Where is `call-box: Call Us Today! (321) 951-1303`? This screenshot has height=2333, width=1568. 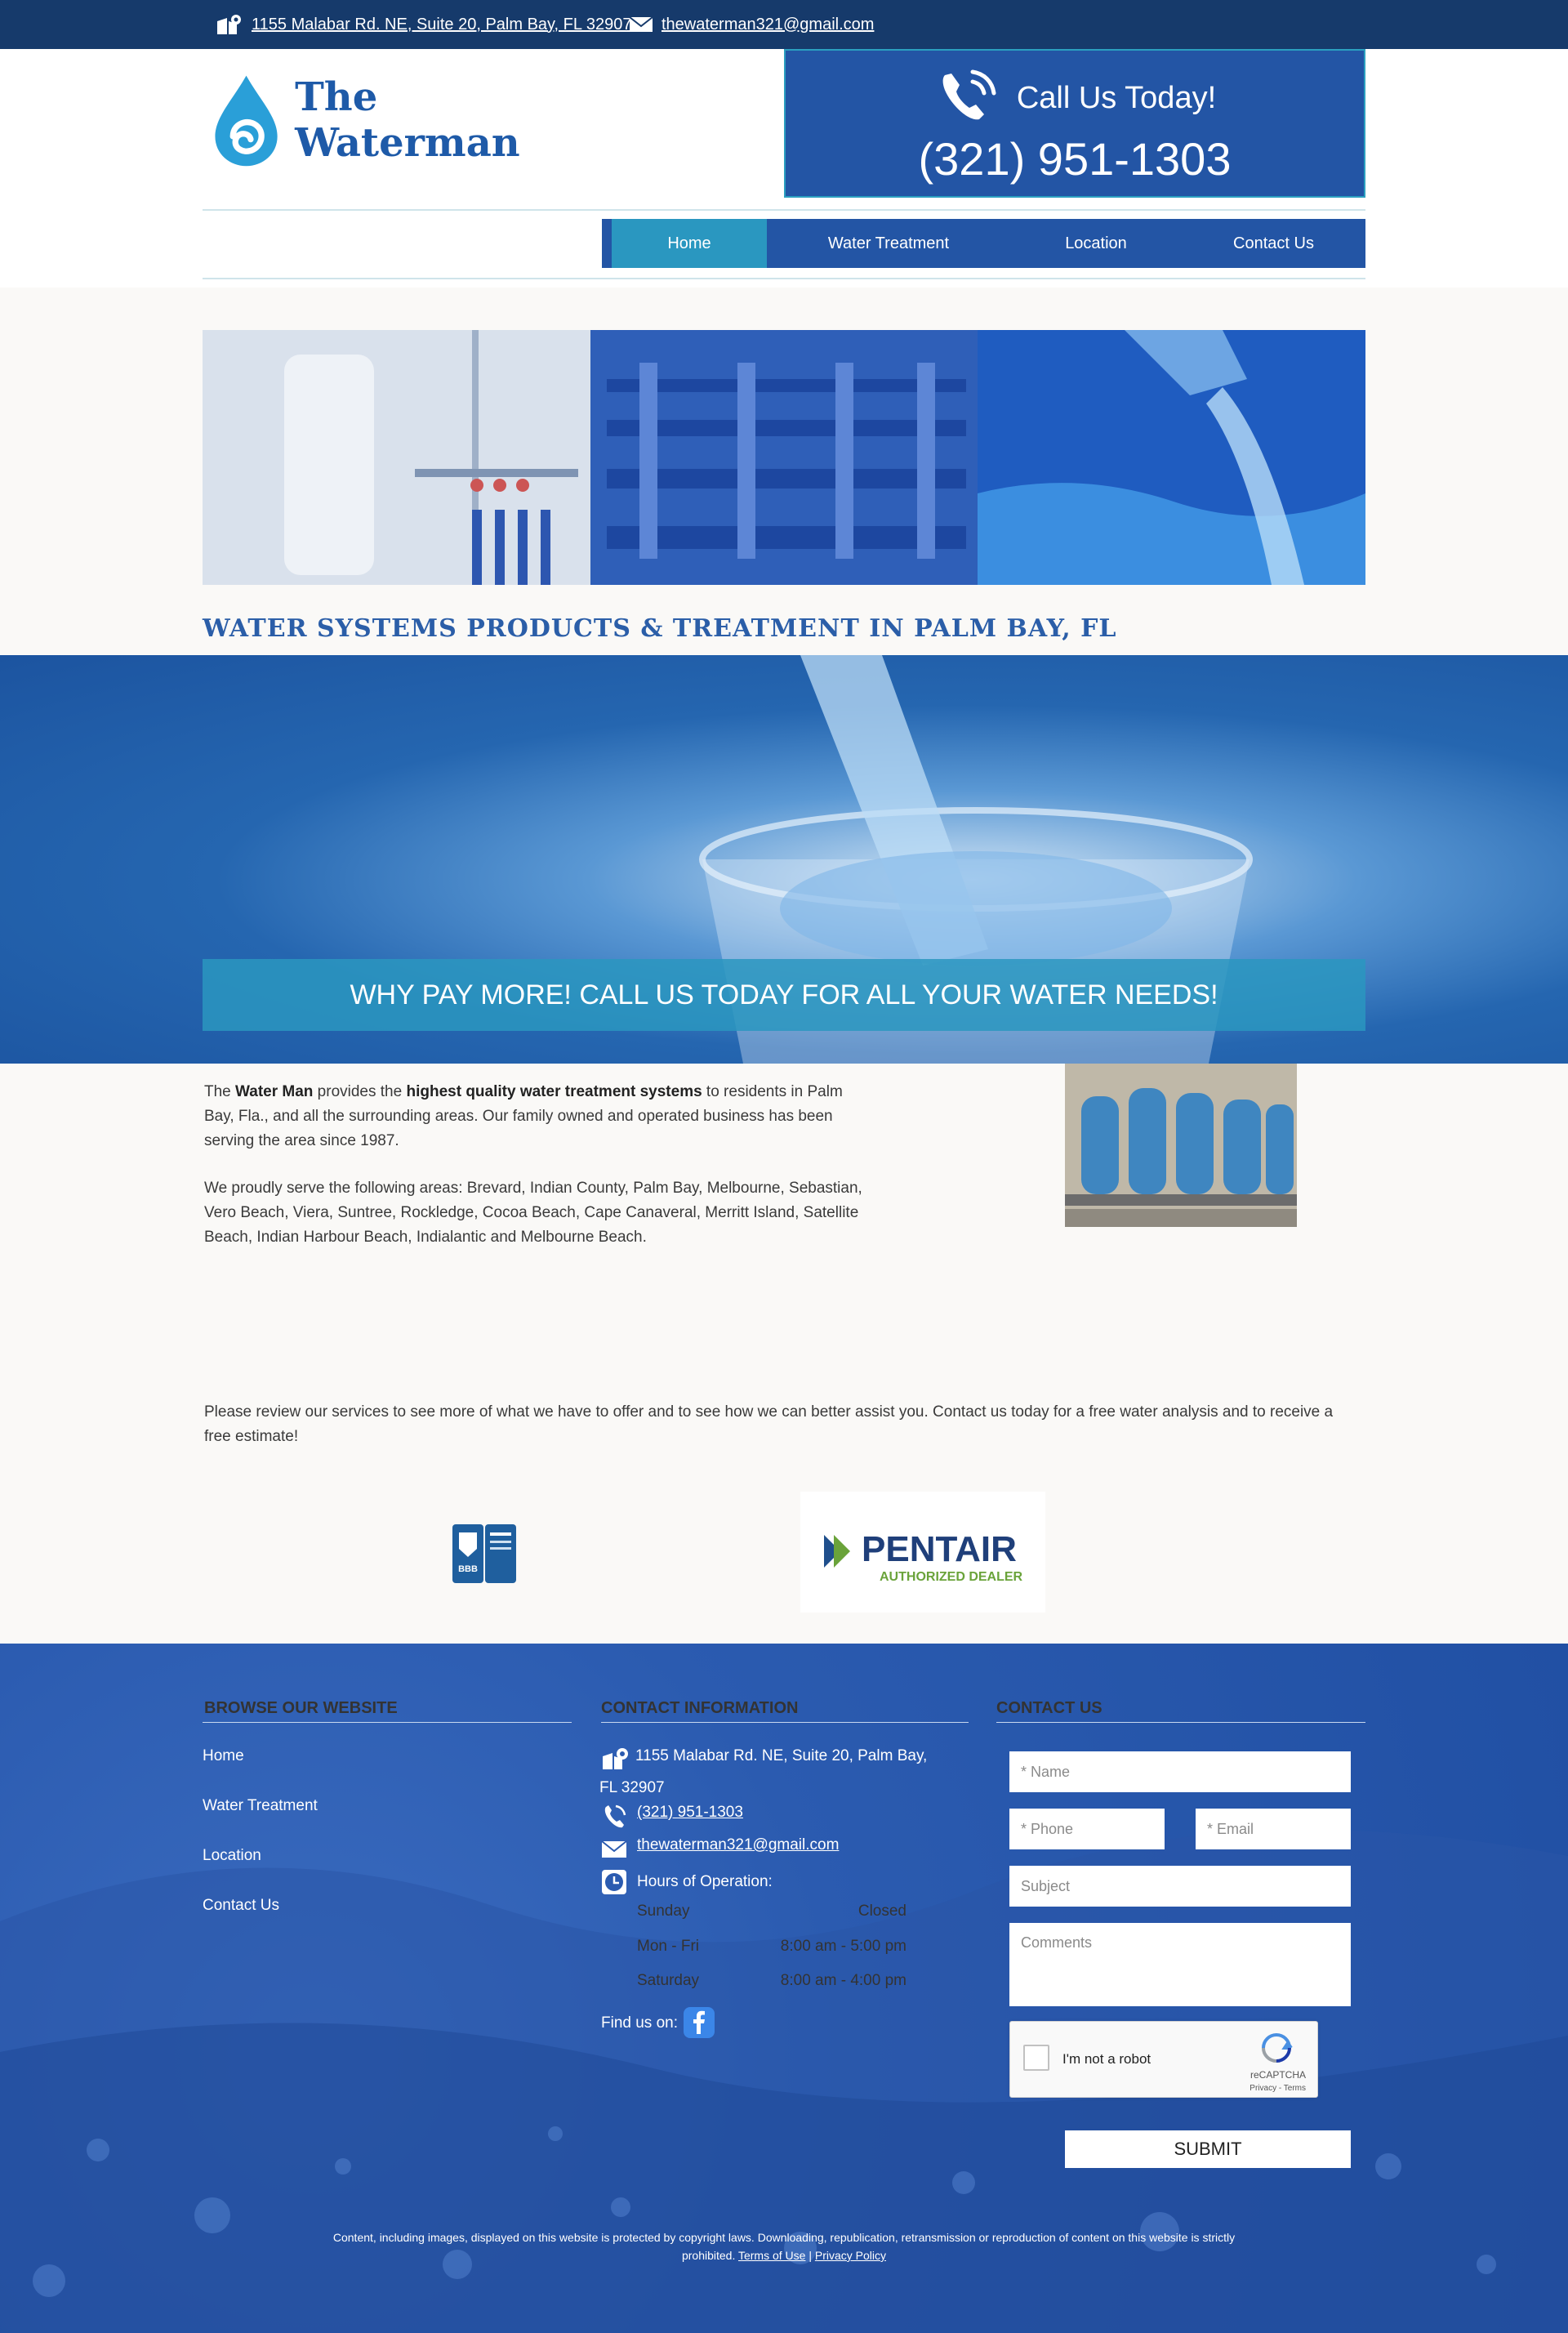 call-box: Call Us Today! (321) 951-1303 is located at coordinates (1074, 124).